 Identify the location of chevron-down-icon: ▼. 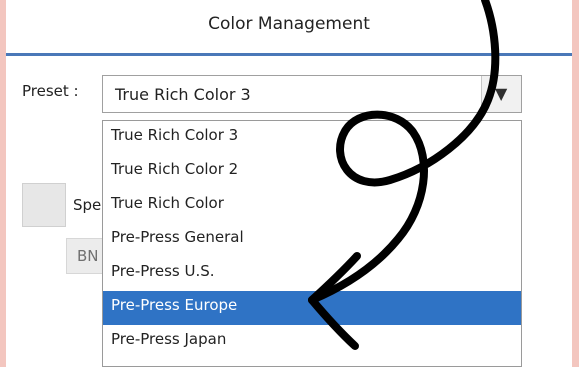
(501, 93).